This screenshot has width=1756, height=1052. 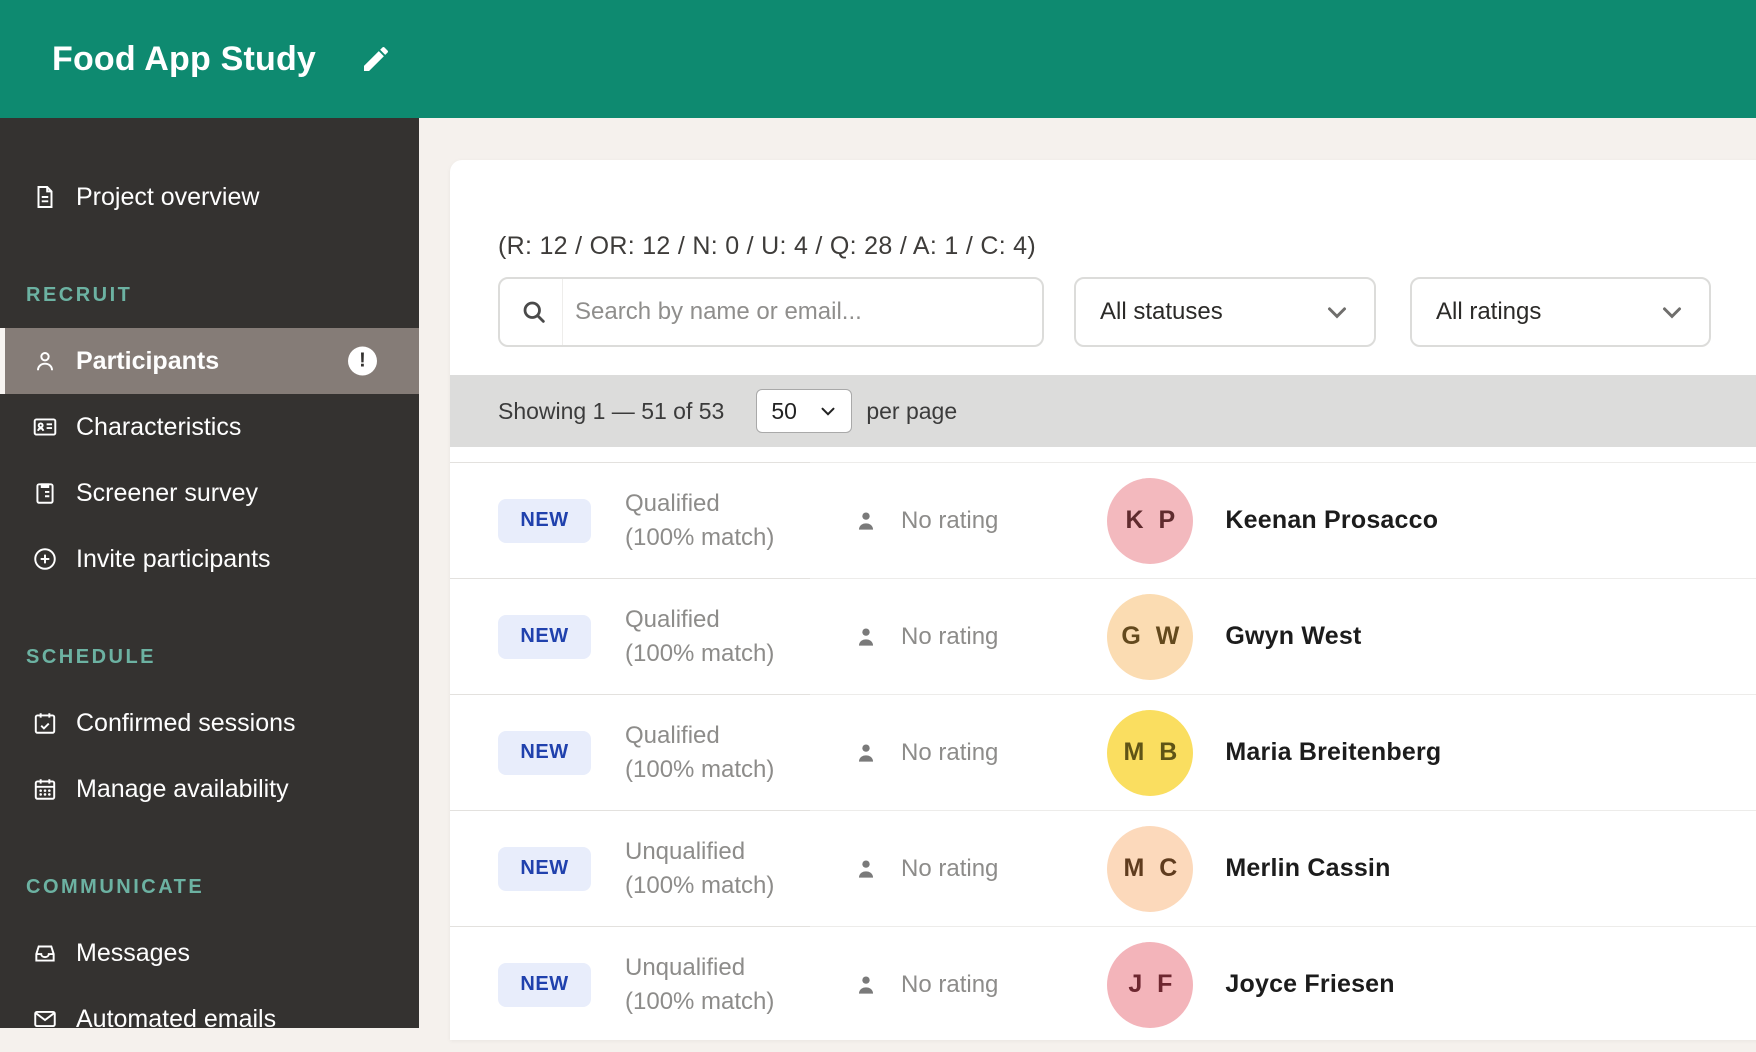 I want to click on clipboard-icon, so click(x=45, y=493).